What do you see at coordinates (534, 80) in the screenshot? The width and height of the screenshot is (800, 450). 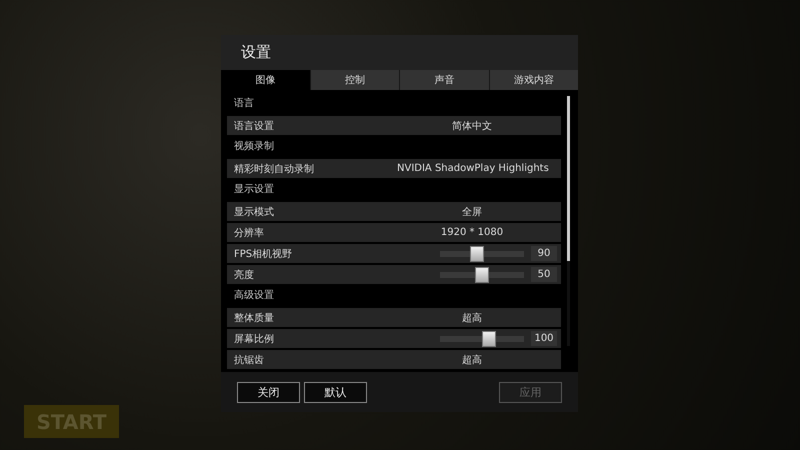 I see `tab: 游戏内容` at bounding box center [534, 80].